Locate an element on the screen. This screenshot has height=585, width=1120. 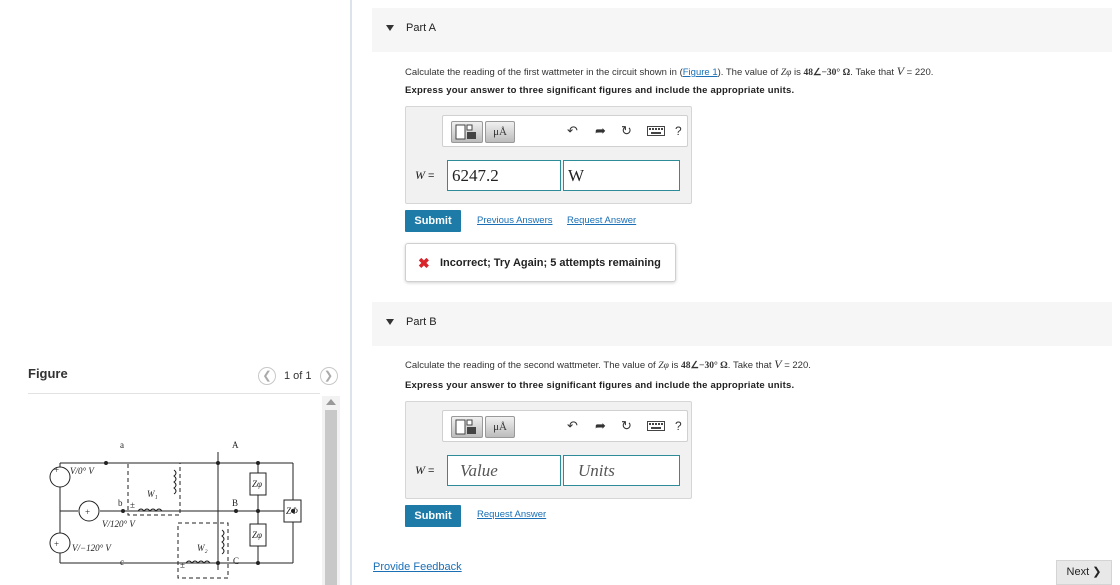
part-b-z-symbol: Zφ is located at coordinates (663, 366).